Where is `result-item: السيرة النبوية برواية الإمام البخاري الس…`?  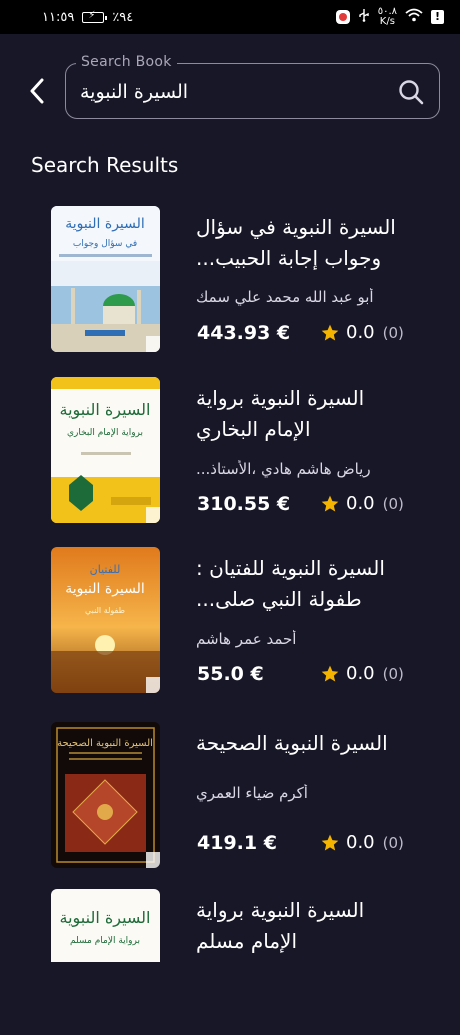
result-item: السيرة النبوية برواية الإمام البخاري الس… is located at coordinates (230, 450).